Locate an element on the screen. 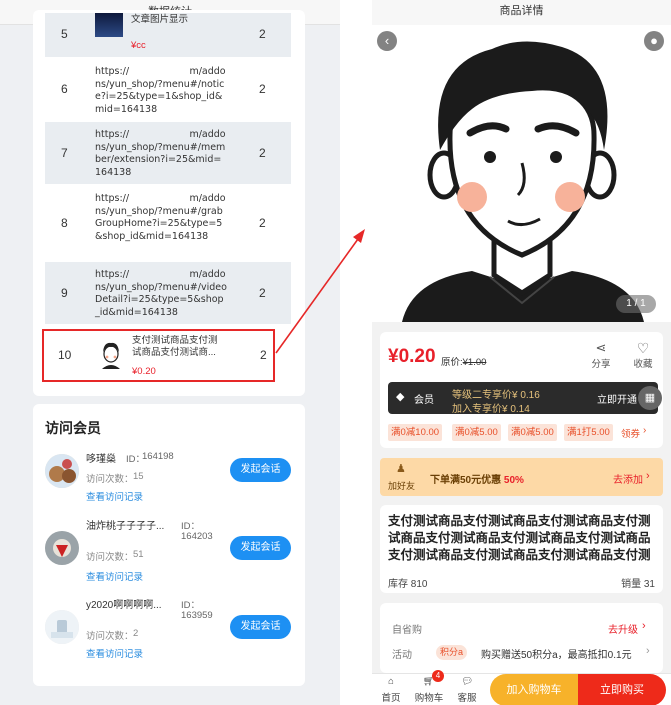 This screenshot has width=671, height=705. qrcode-icon: ▦ is located at coordinates (650, 398).